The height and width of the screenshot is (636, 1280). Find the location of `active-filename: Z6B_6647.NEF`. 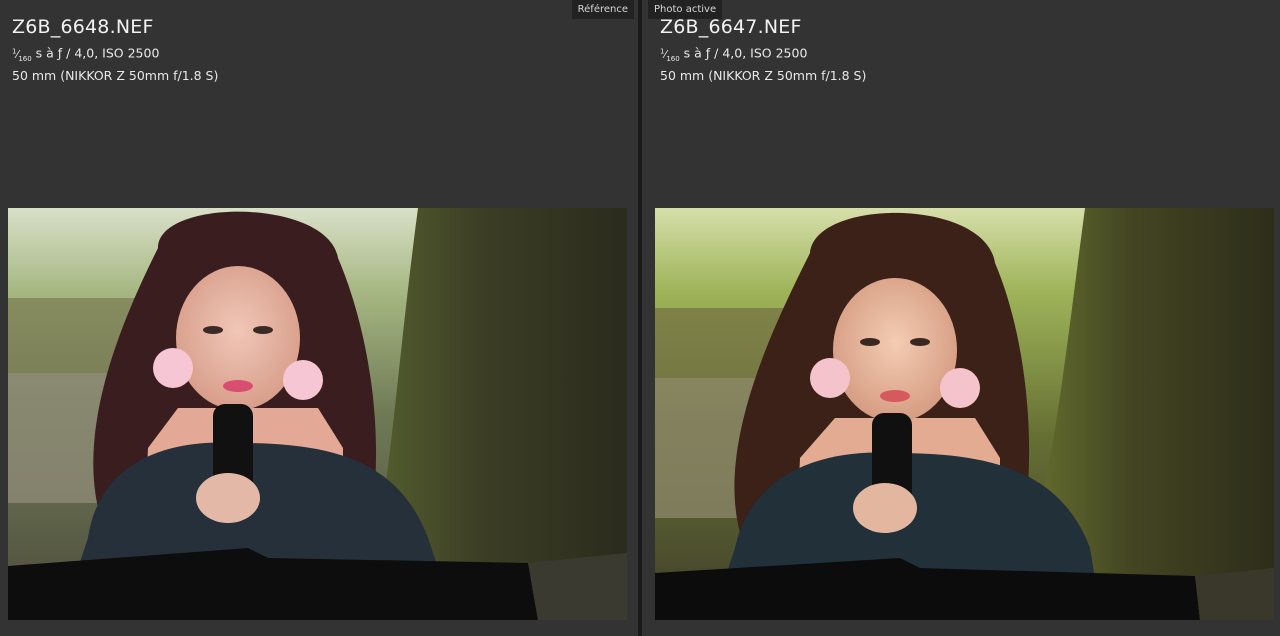

active-filename: Z6B_6647.NEF is located at coordinates (731, 27).